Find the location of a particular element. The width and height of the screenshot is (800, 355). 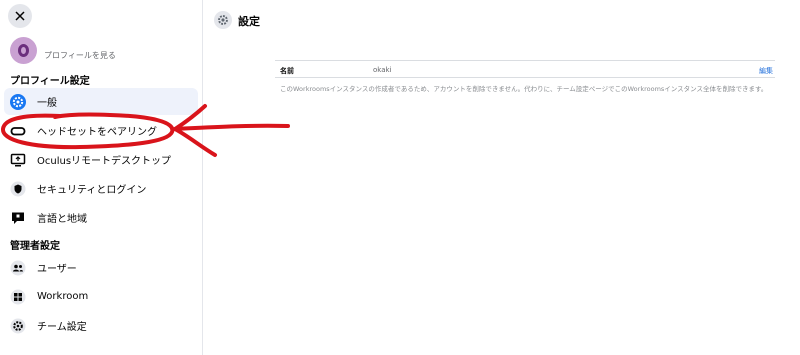

name-label: 名前 is located at coordinates (287, 71).